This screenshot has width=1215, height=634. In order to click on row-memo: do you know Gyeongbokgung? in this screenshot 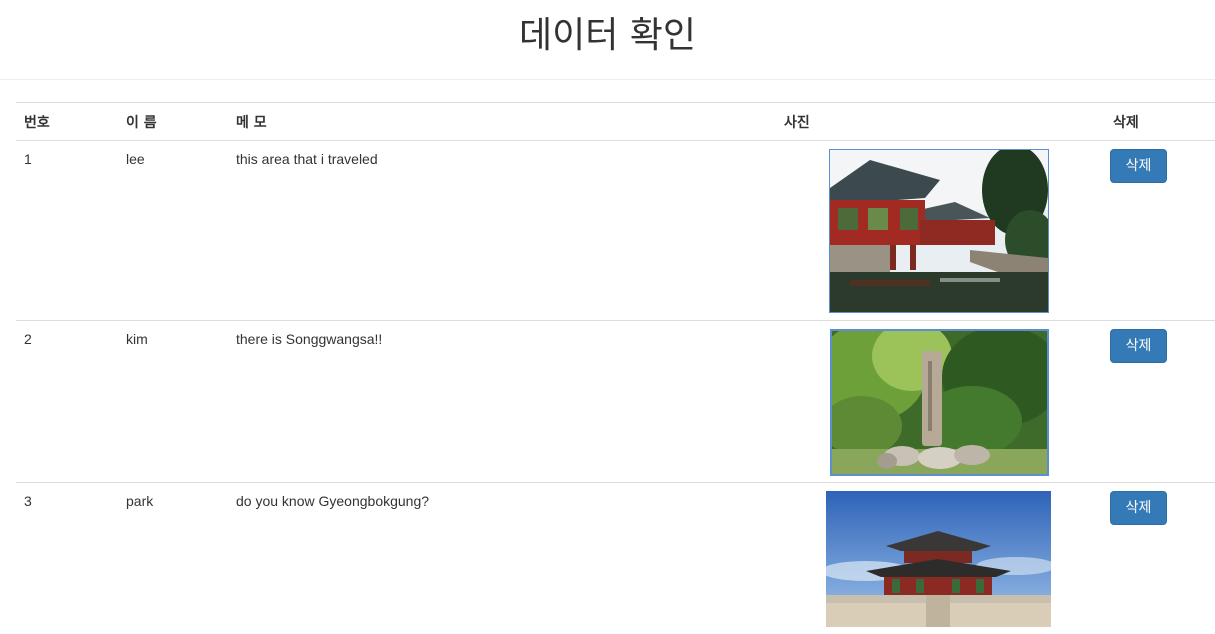, I will do `click(506, 558)`.